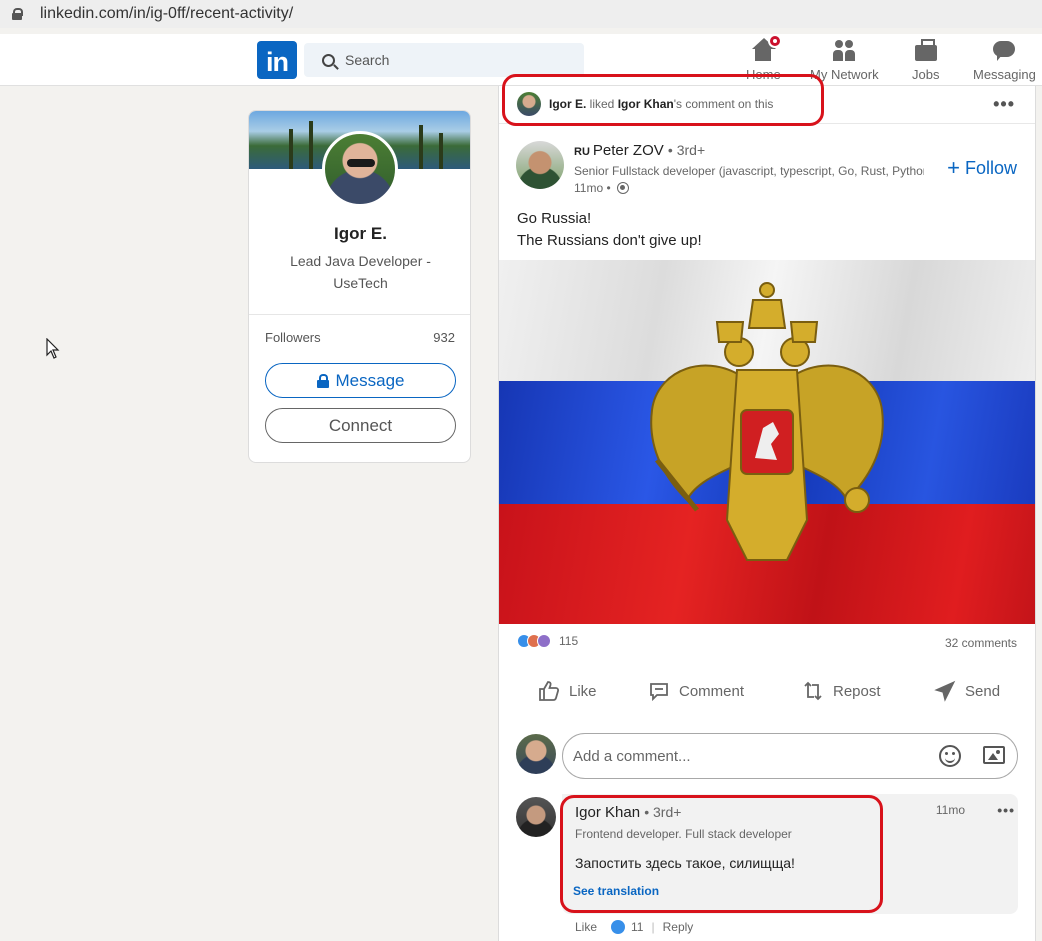  I want to click on message-button: Message, so click(360, 380).